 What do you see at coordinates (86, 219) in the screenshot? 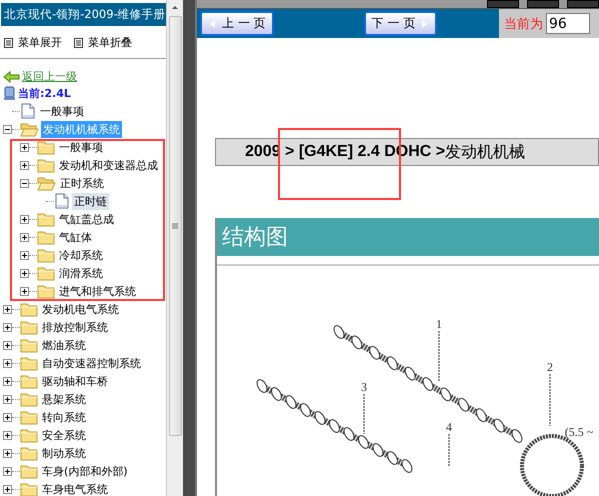
I see `tree-item: 气缸盖总成` at bounding box center [86, 219].